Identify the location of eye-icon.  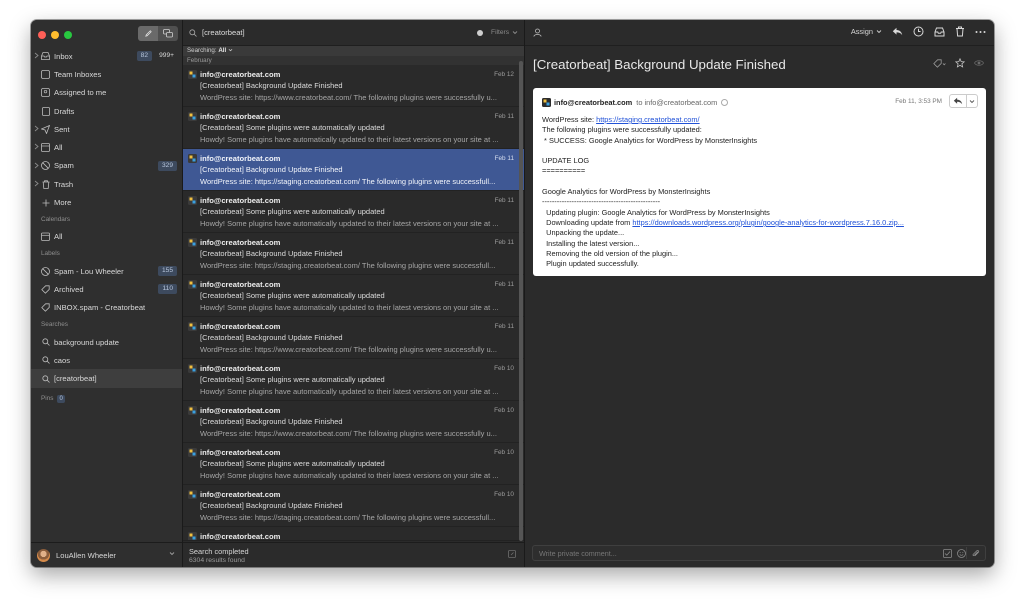
(979, 63).